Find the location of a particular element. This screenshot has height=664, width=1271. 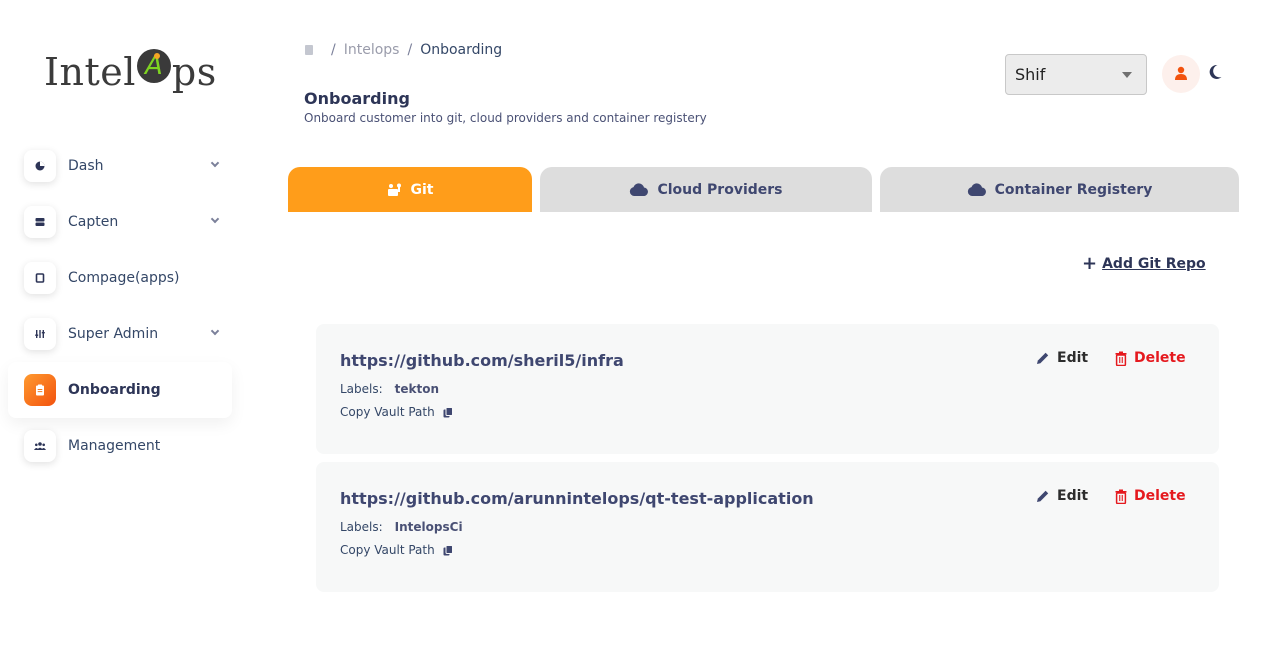

user-profile-button is located at coordinates (1181, 74).